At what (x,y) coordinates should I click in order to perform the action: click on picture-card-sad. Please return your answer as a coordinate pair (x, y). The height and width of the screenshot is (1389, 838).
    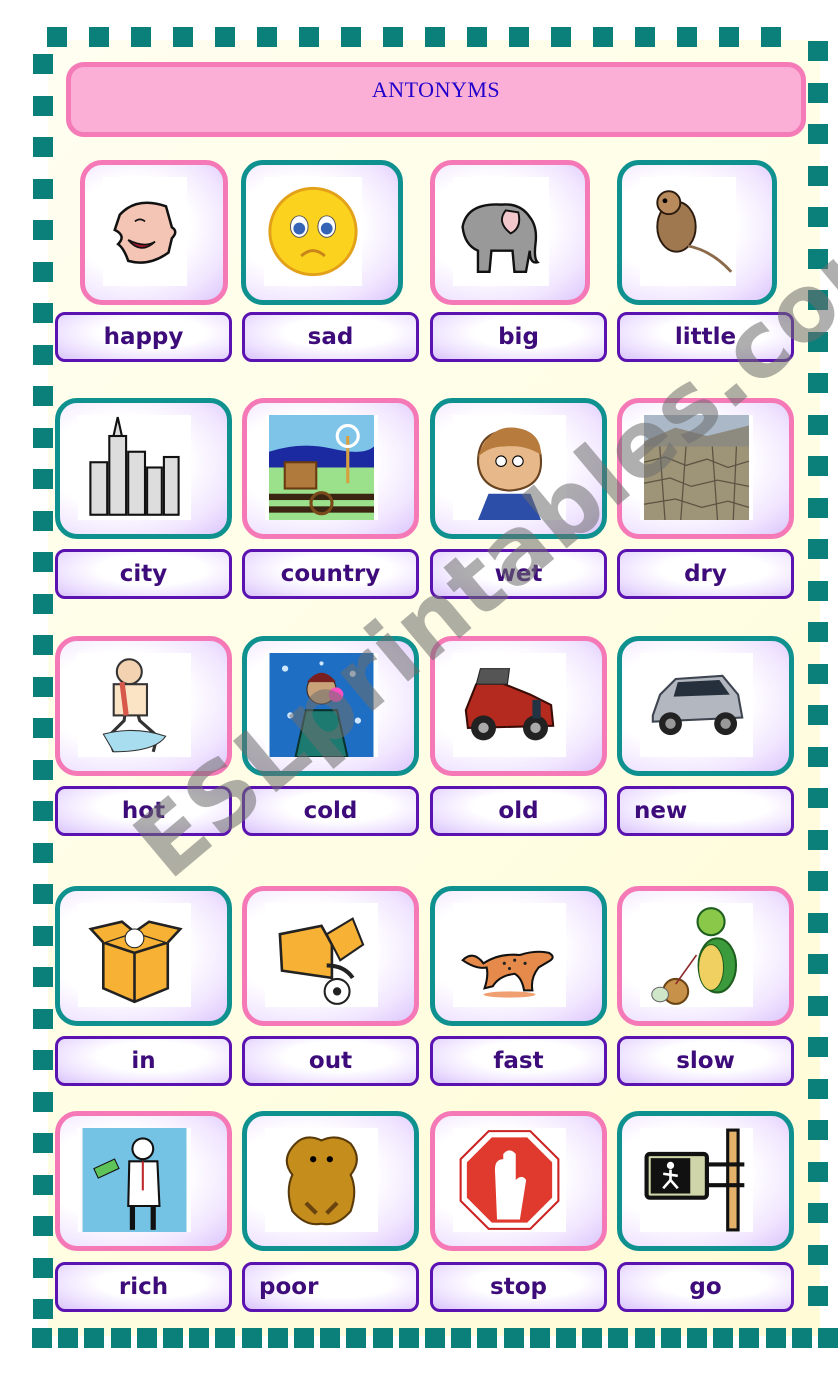
    Looking at the image, I should click on (322, 232).